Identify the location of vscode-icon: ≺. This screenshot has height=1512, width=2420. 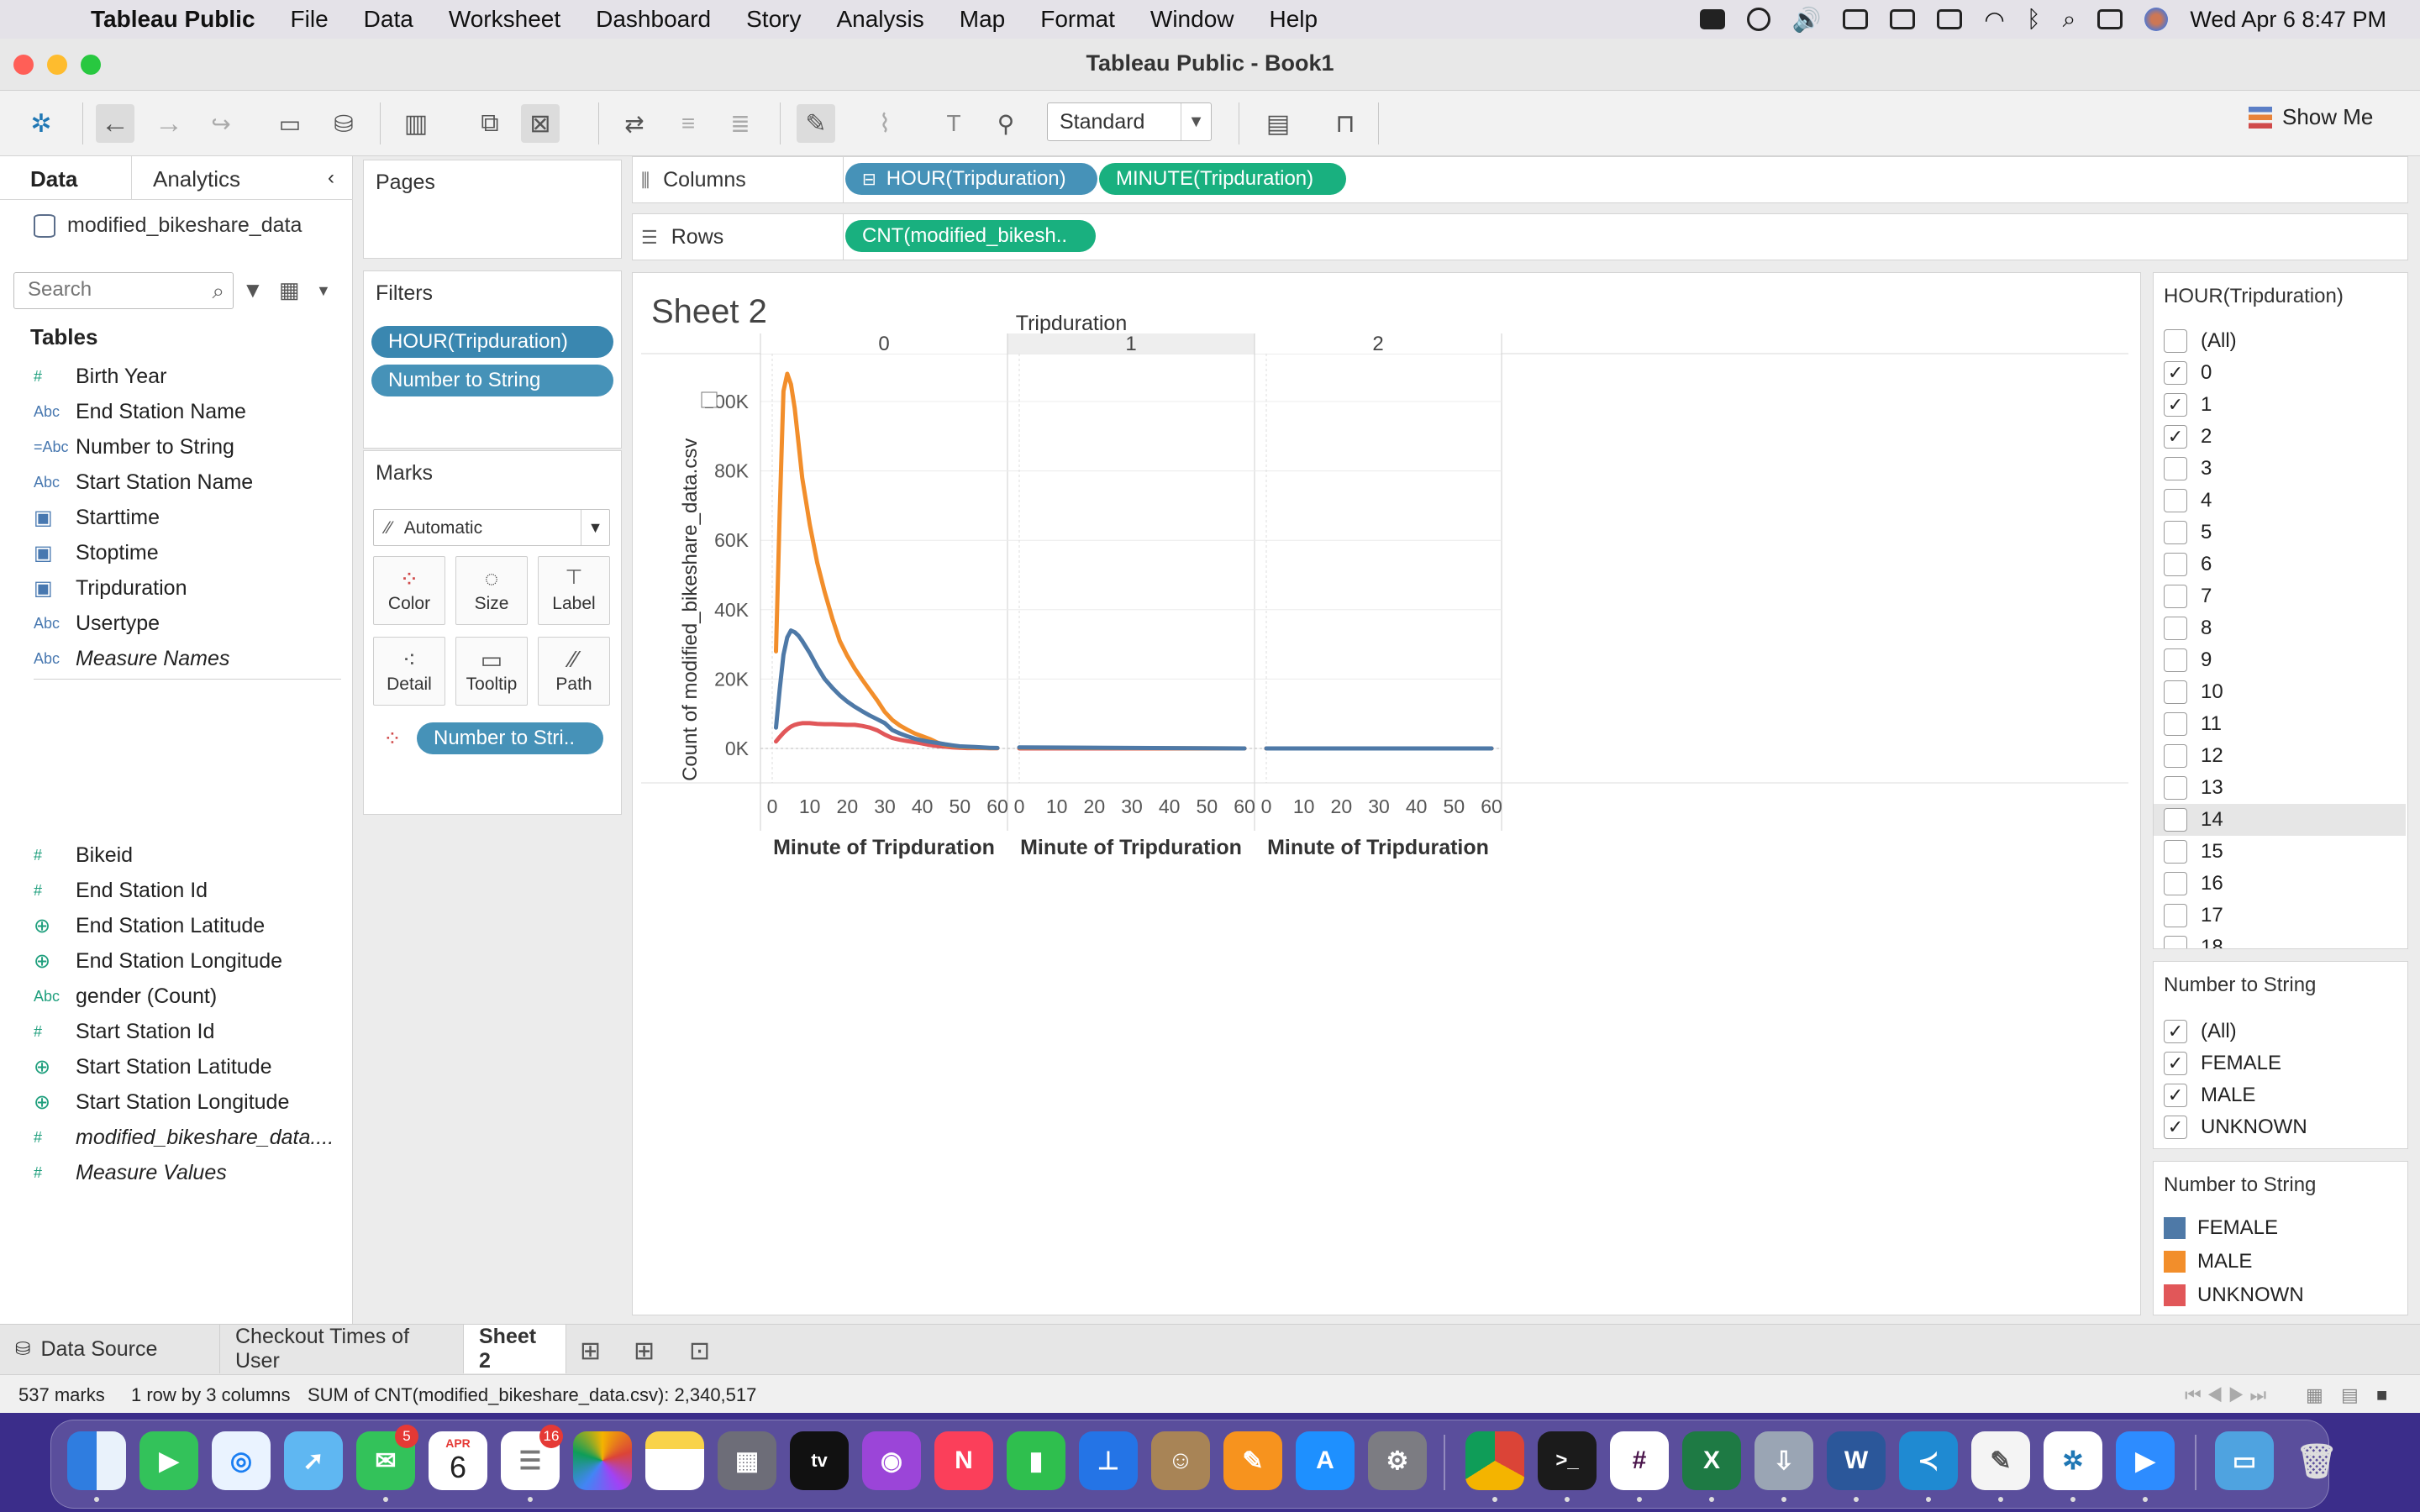
(1928, 1460).